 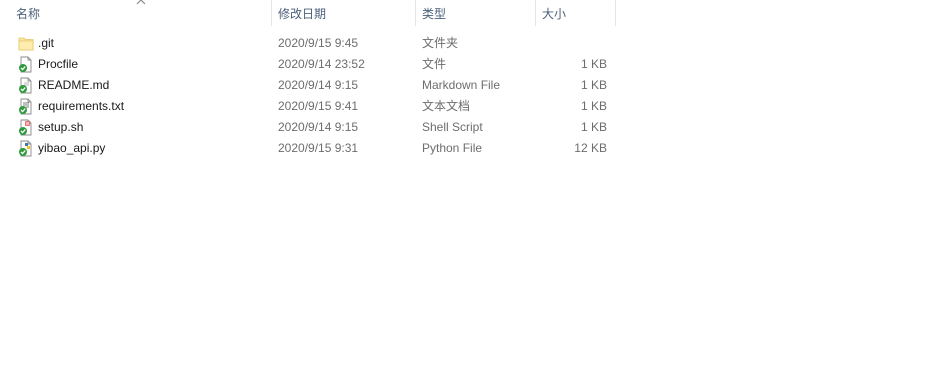 What do you see at coordinates (141, 85) in the screenshot?
I see `file-name-cell: README.md` at bounding box center [141, 85].